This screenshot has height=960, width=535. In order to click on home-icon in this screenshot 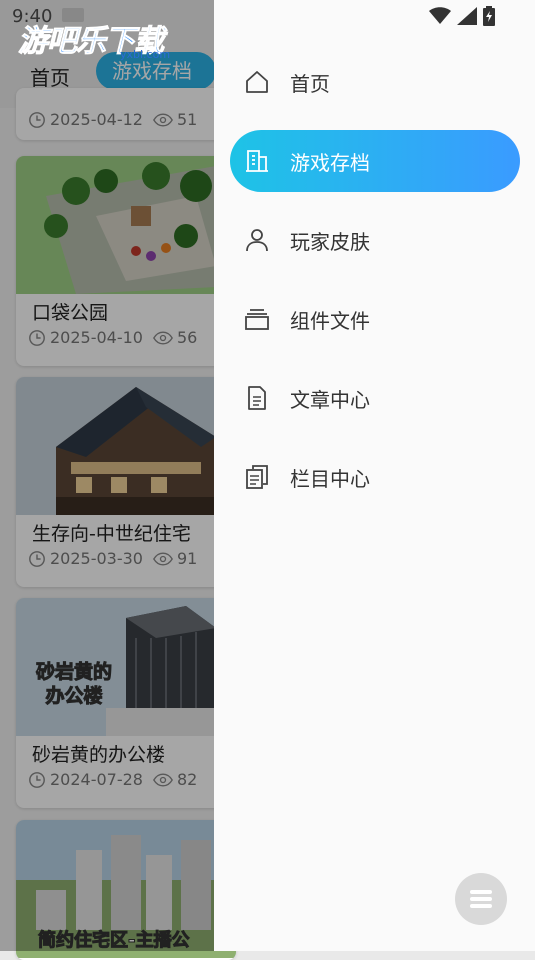, I will do `click(257, 82)`.